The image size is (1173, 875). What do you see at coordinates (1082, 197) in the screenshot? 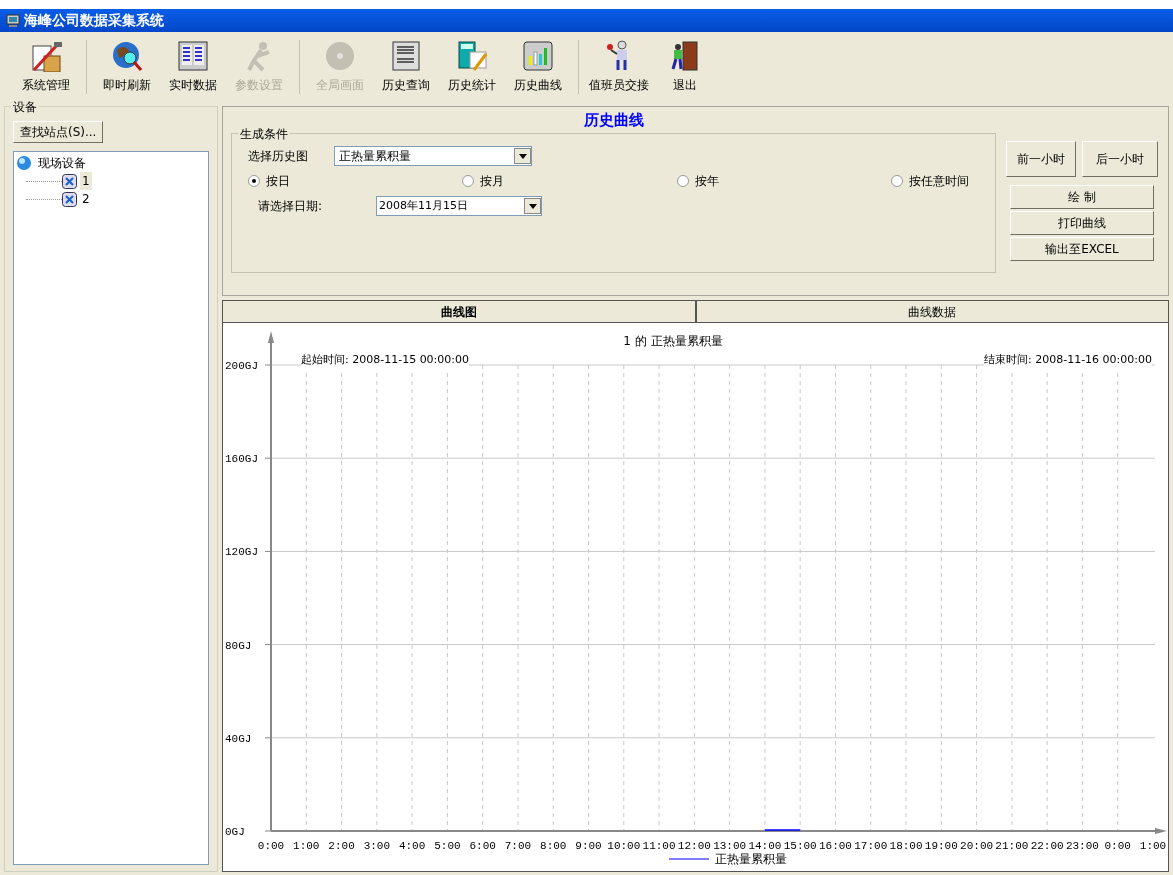
I see `action-button: 绘 制` at bounding box center [1082, 197].